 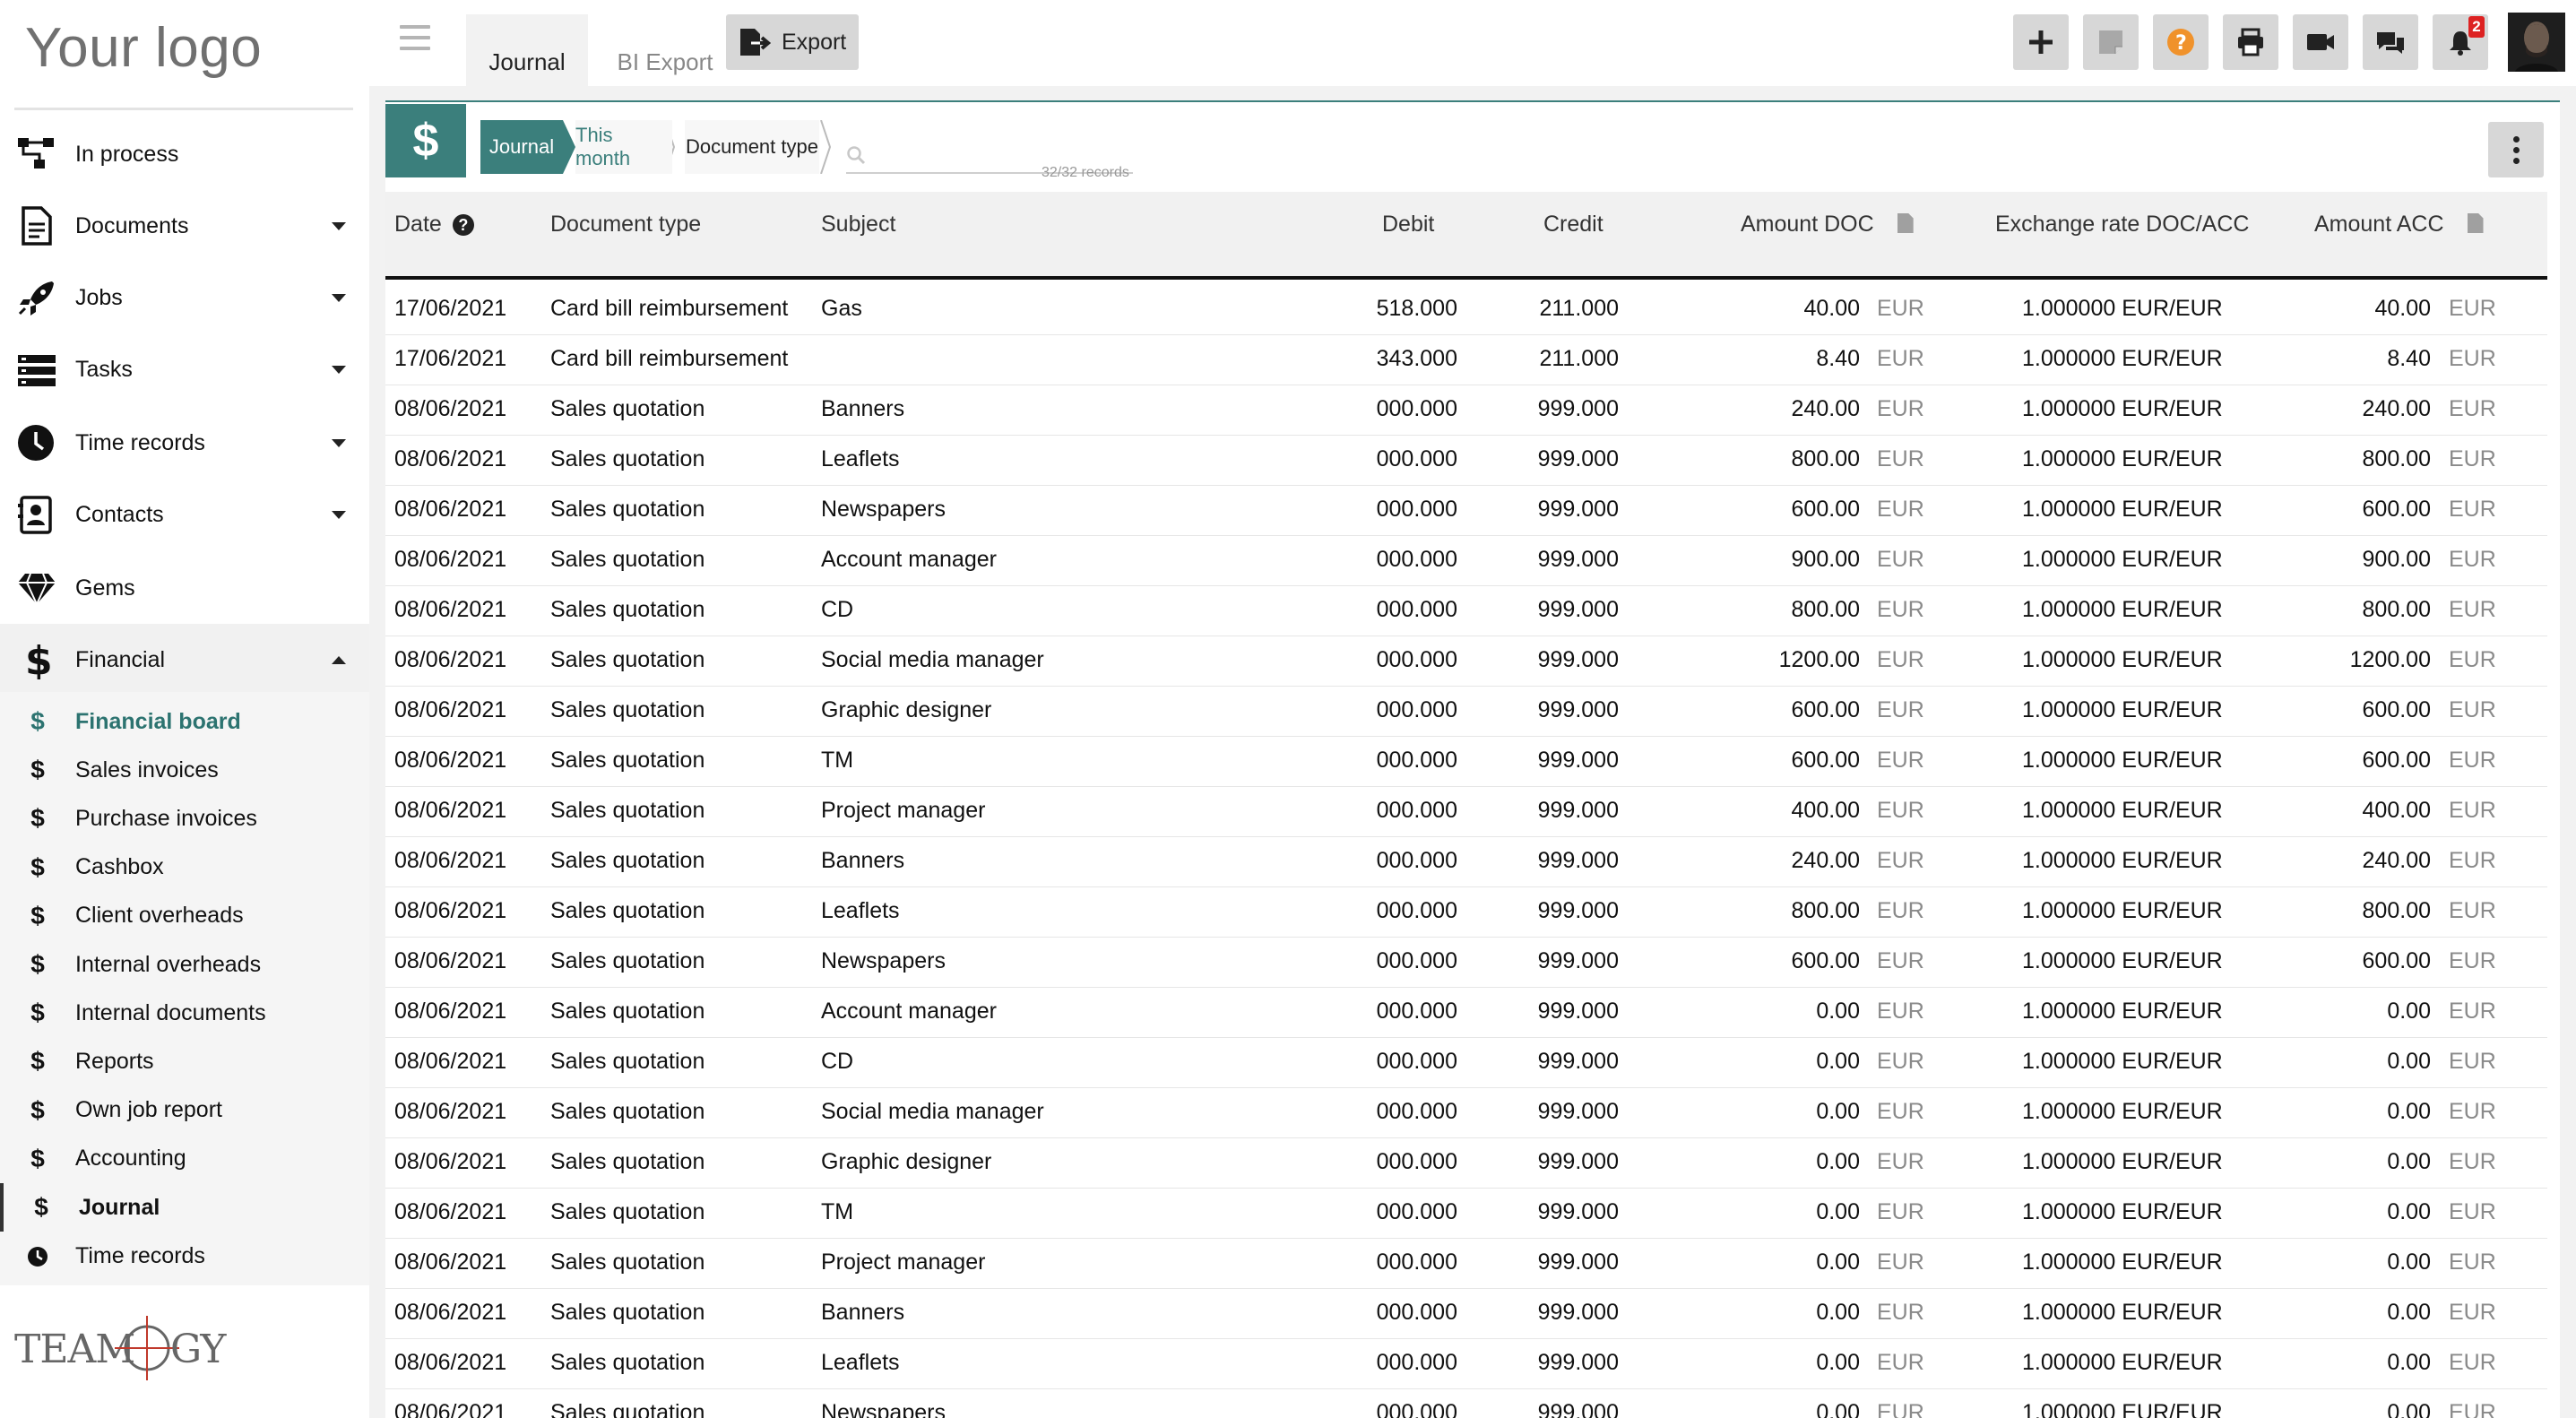 What do you see at coordinates (860, 911) in the screenshot?
I see `cell-subject: Leaflets` at bounding box center [860, 911].